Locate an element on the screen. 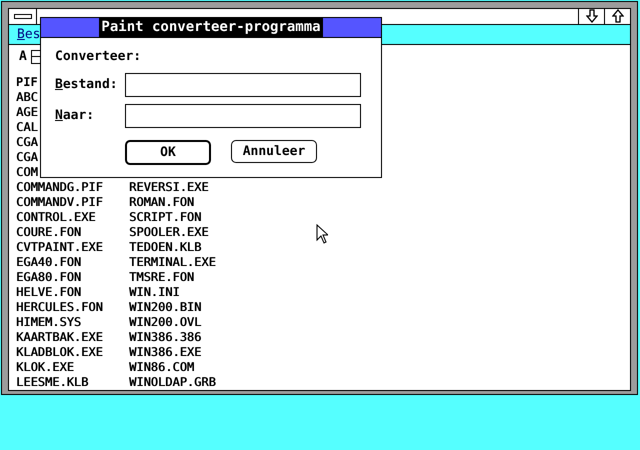 The height and width of the screenshot is (450, 640). file-name: REVERSI.EXE is located at coordinates (168, 187).